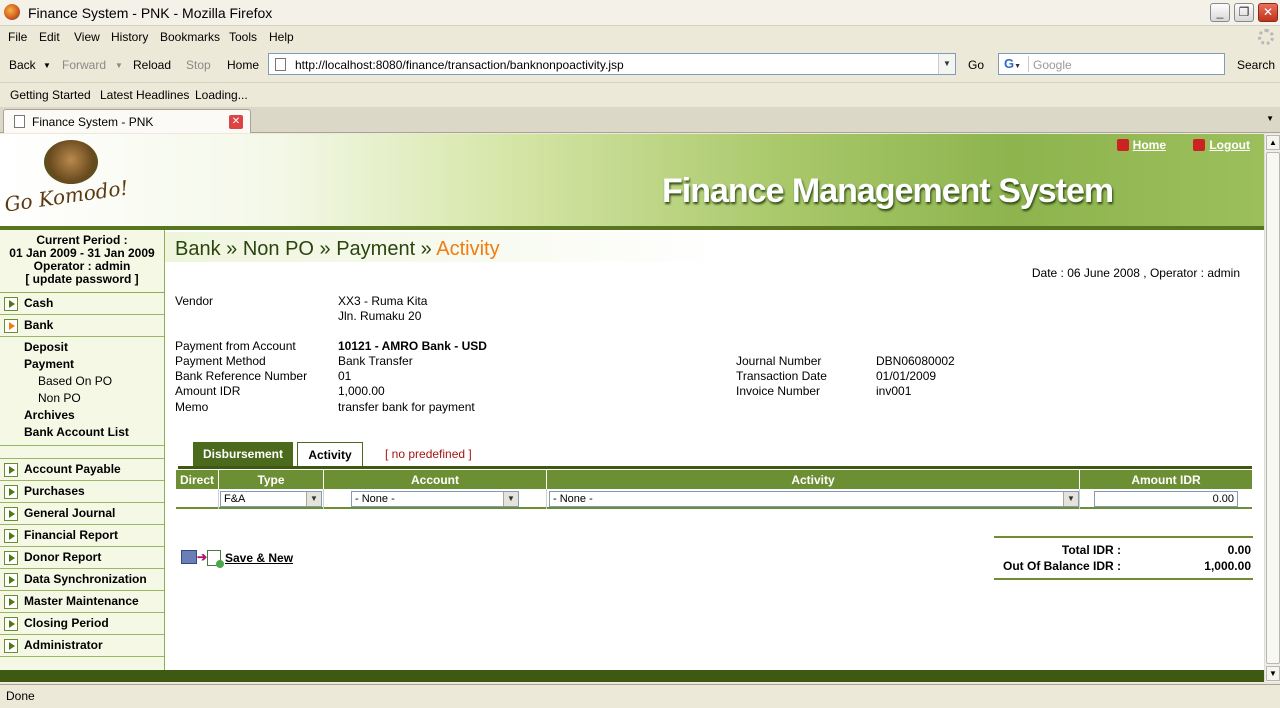  I want to click on sidebar-item-data-synchronization: Data Synchronization, so click(82, 580).